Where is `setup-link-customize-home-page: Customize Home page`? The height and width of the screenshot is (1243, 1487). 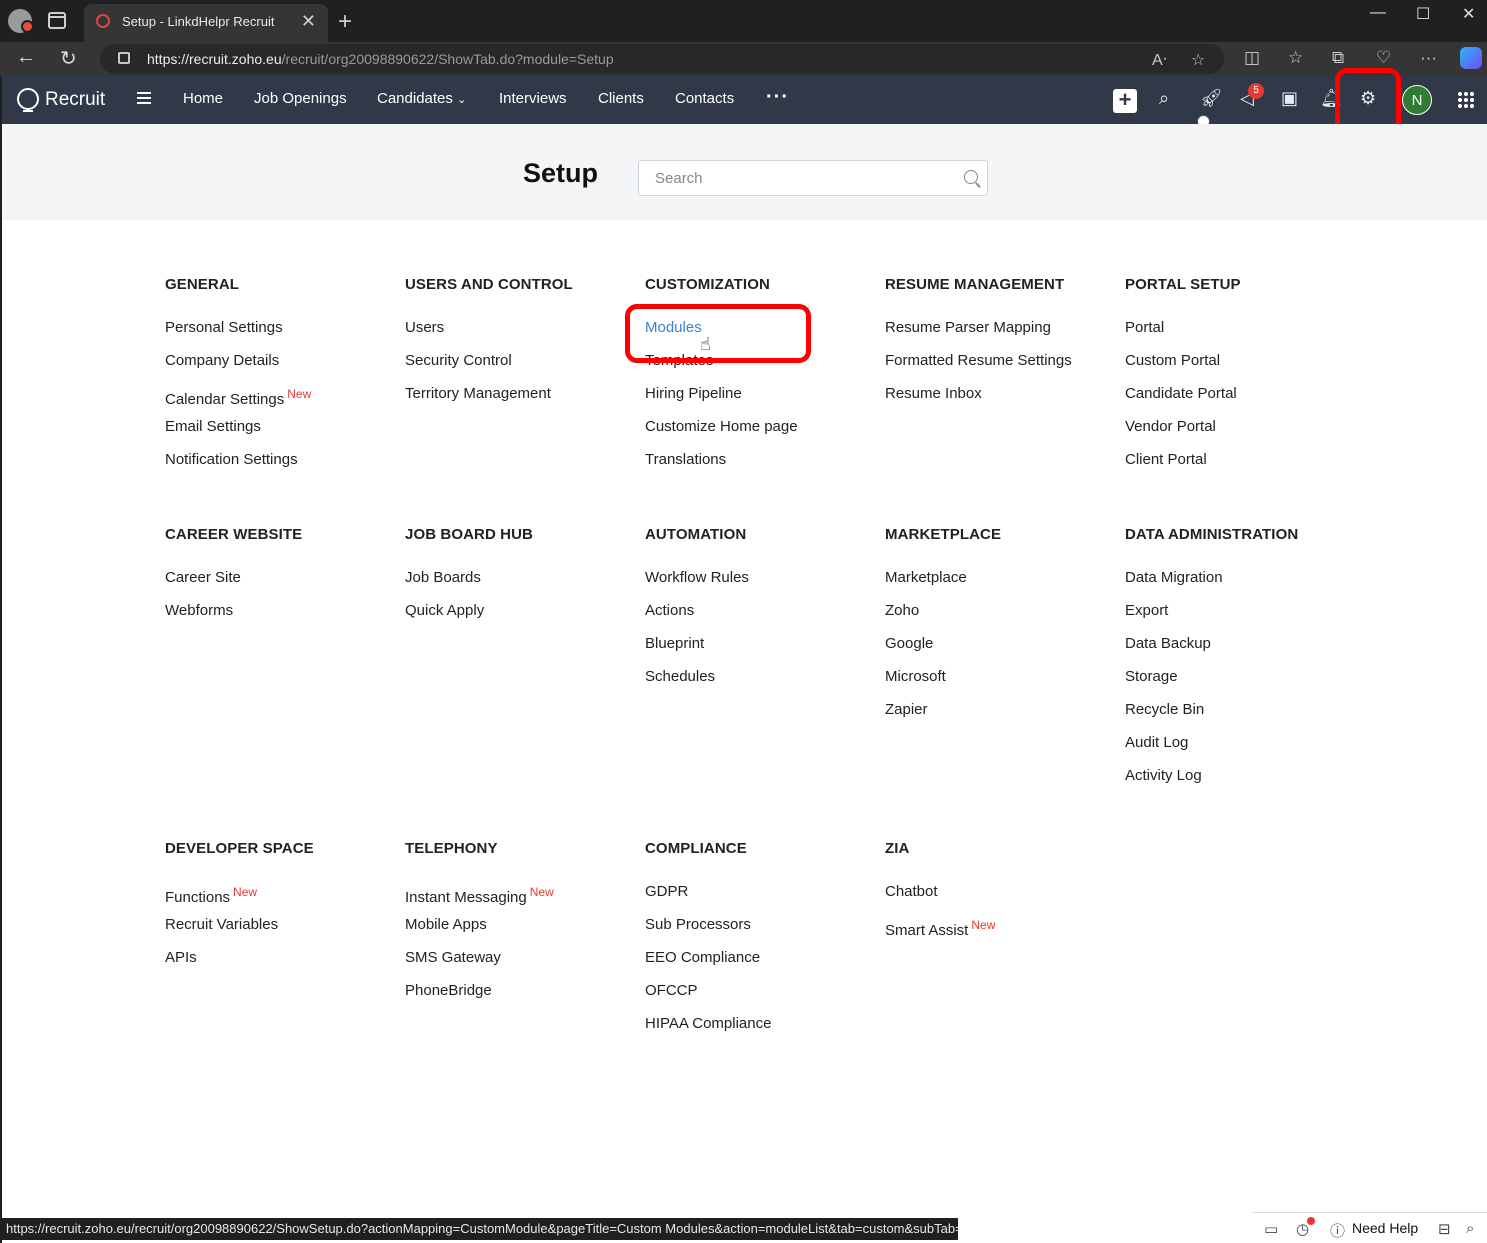 setup-link-customize-home-page: Customize Home page is located at coordinates (760, 433).